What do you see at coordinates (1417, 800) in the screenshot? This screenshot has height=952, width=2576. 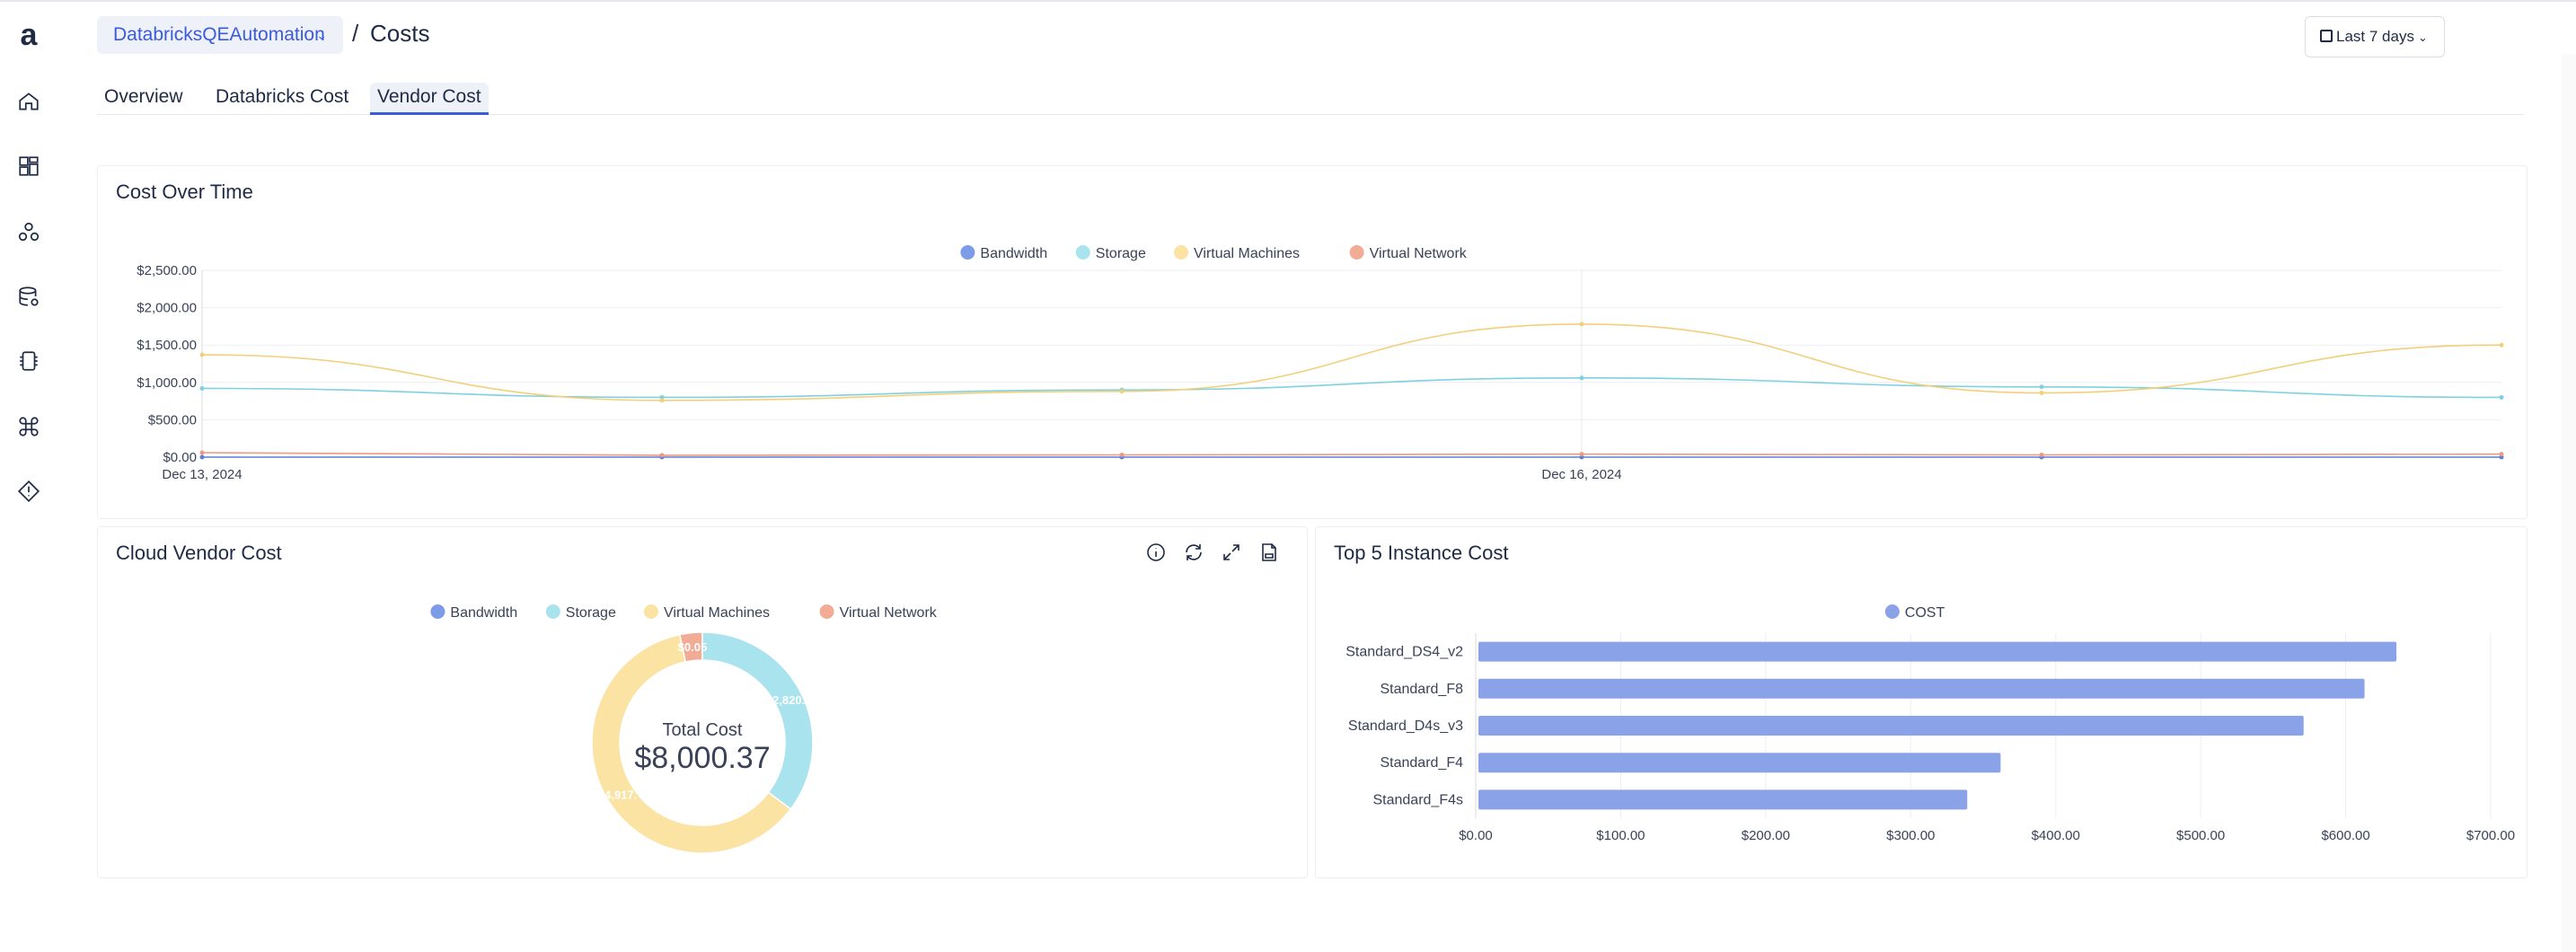 I see `category-label: Standard_F4s` at bounding box center [1417, 800].